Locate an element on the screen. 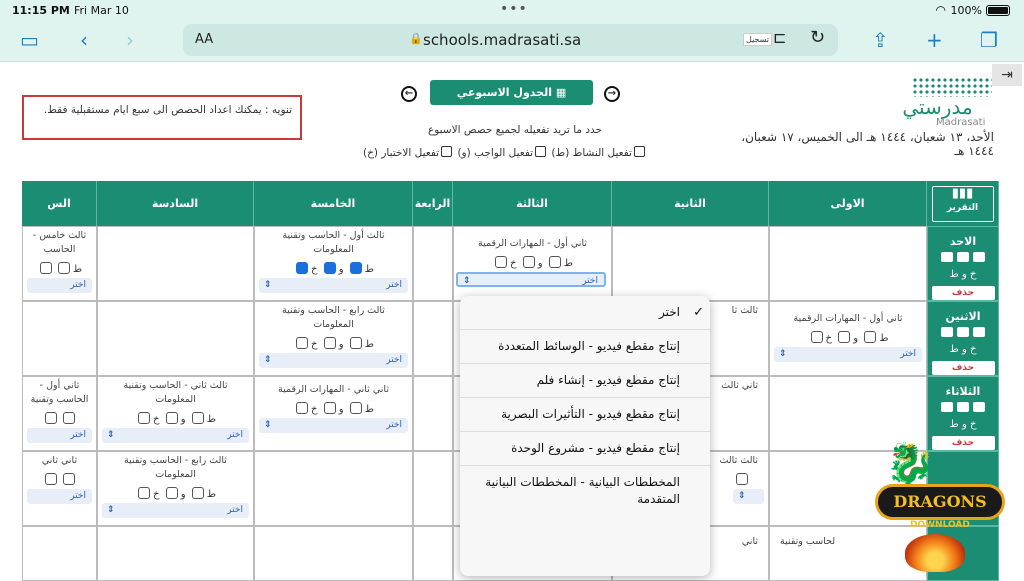 The height and width of the screenshot is (581, 1024). forward-icon: › is located at coordinates (130, 40).